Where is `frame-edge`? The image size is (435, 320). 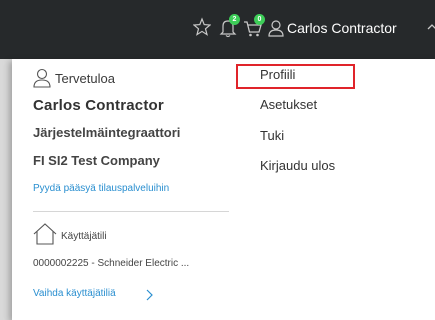 frame-edge is located at coordinates (6, 189).